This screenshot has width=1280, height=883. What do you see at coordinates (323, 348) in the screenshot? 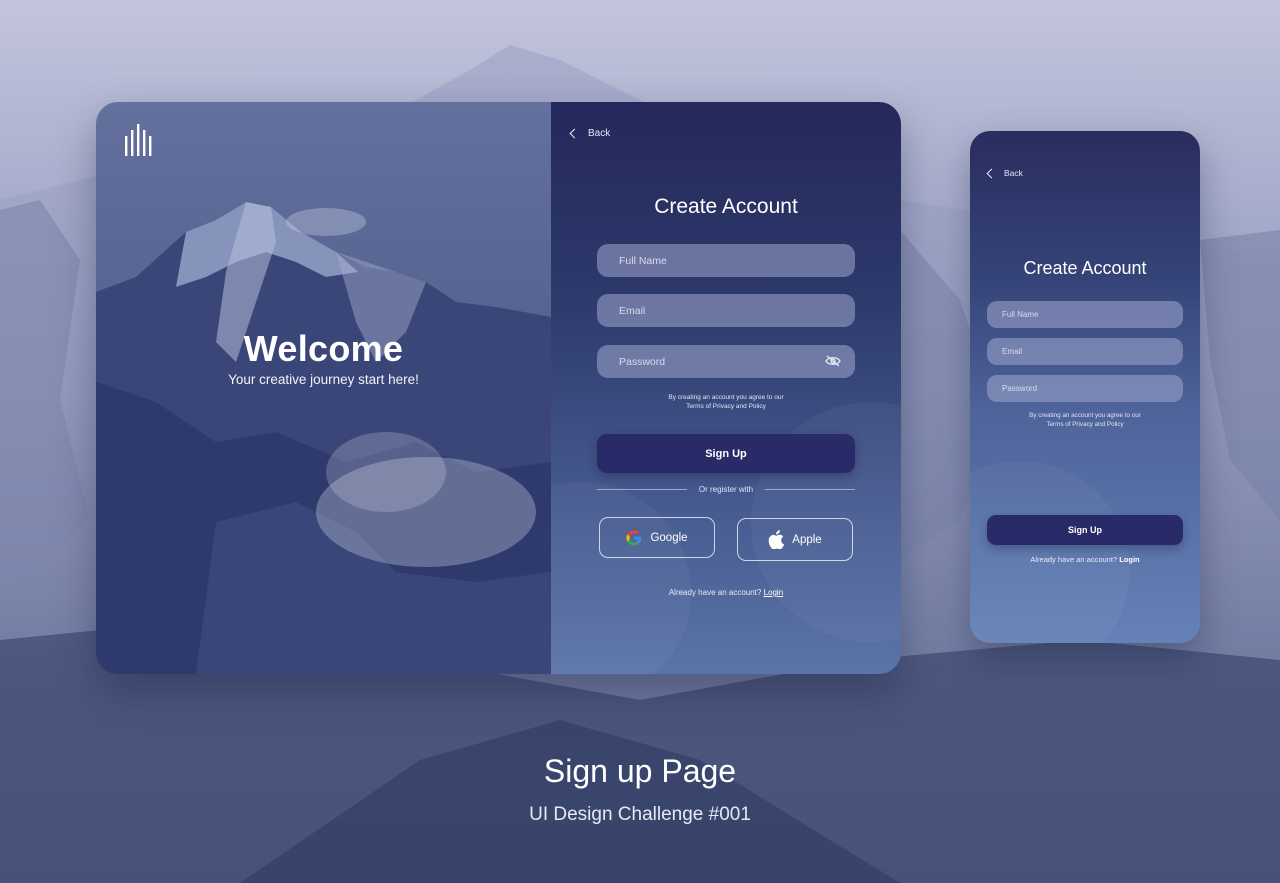
I see `welcome-title: Welcome` at bounding box center [323, 348].